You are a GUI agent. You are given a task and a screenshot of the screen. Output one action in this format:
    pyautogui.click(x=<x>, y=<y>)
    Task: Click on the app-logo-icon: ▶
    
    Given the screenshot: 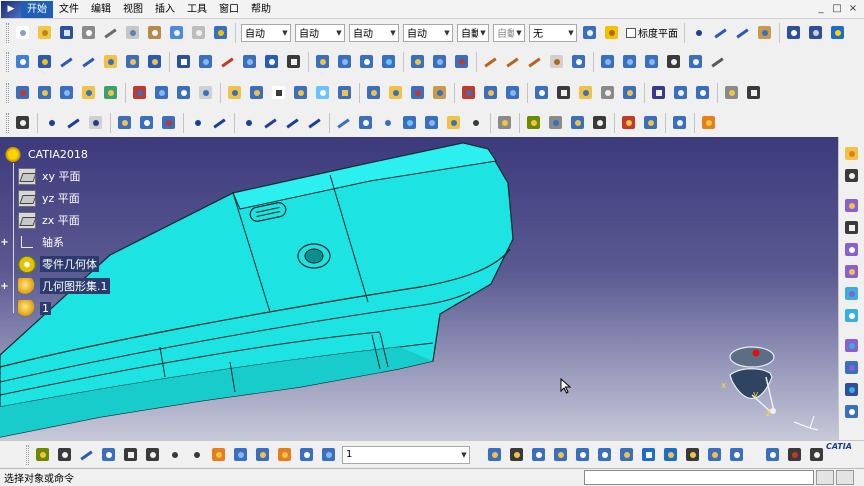 What is the action you would take?
    pyautogui.click(x=11, y=9)
    